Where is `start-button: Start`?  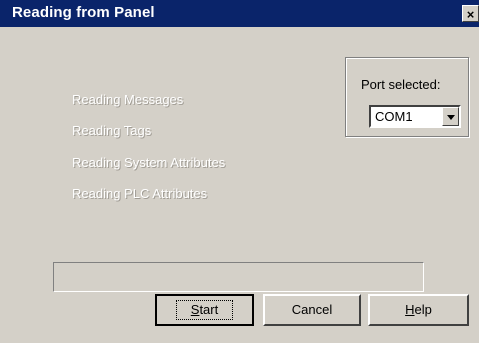
start-button: Start is located at coordinates (204, 310).